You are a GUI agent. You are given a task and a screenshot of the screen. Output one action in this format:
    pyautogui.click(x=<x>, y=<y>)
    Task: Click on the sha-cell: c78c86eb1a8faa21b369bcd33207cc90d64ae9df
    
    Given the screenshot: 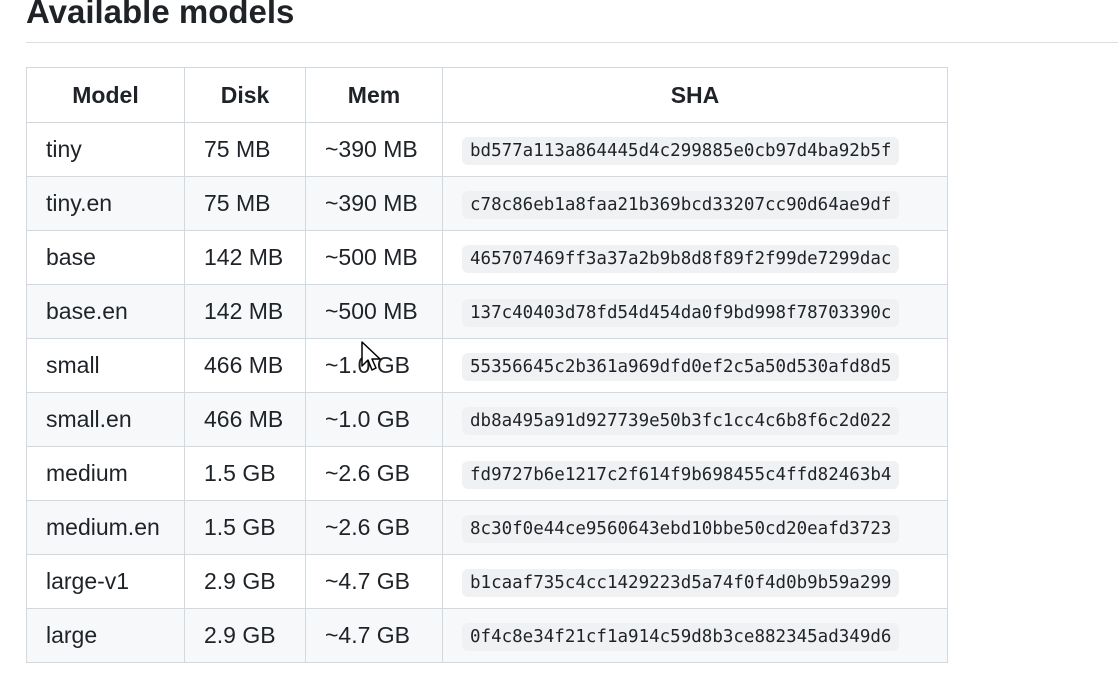 What is the action you would take?
    pyautogui.click(x=695, y=203)
    